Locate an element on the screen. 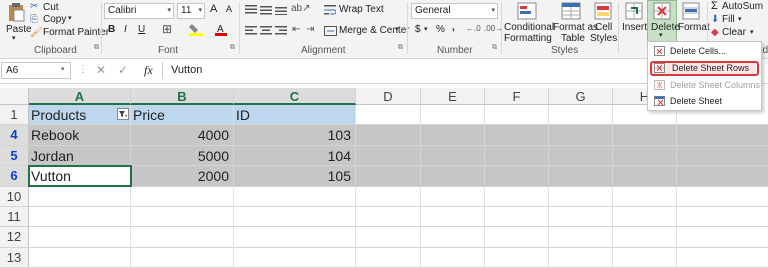 The height and width of the screenshot is (268, 768). row-header-12: 12 is located at coordinates (14, 237).